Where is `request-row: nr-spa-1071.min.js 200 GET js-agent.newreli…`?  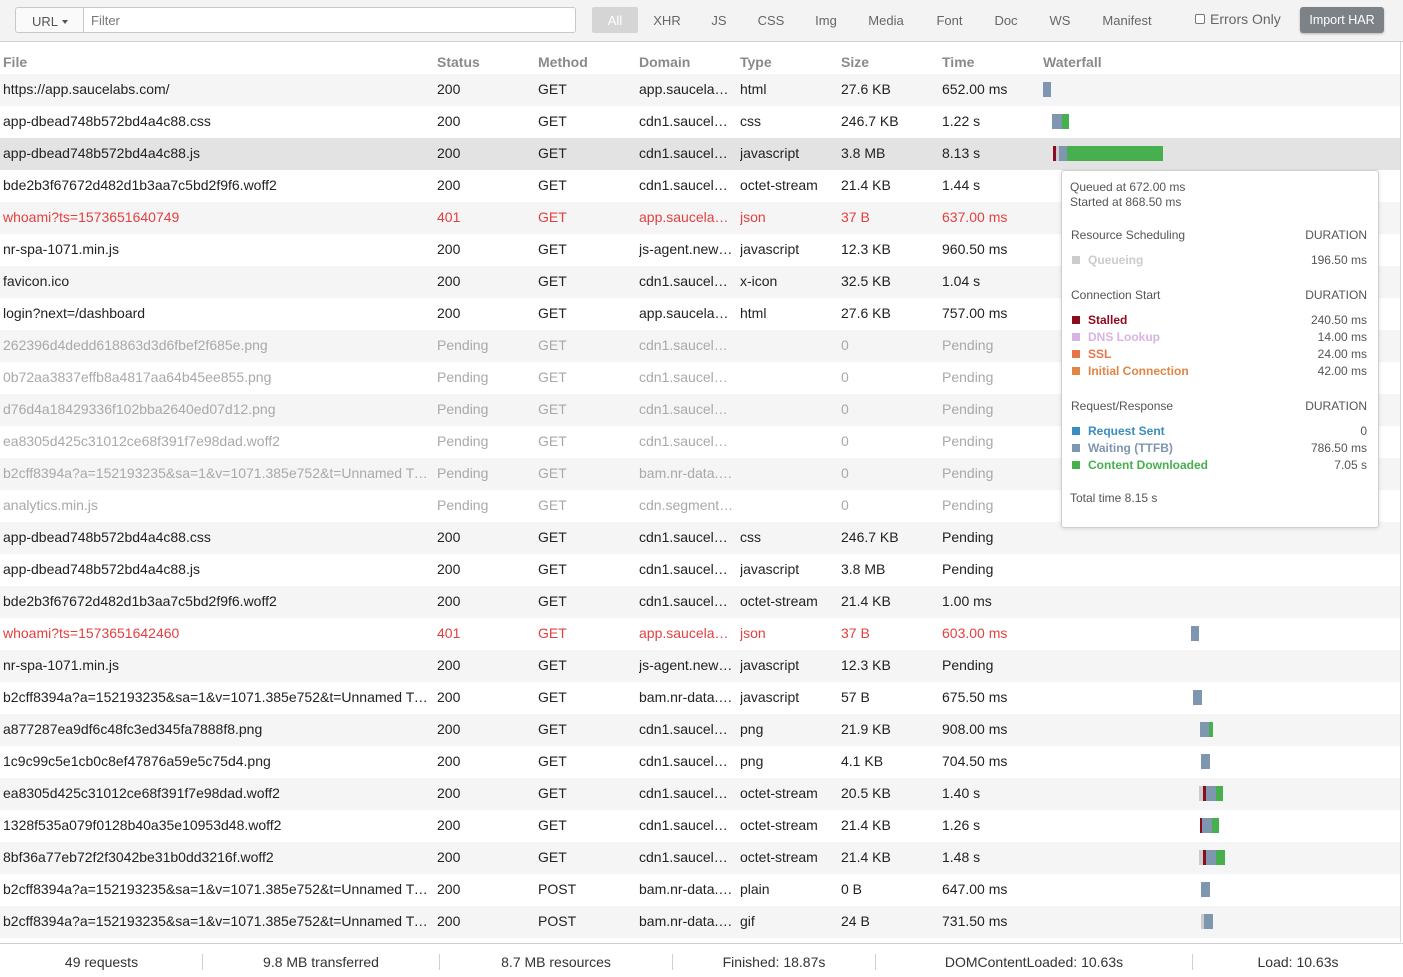
request-row: nr-spa-1071.min.js 200 GET js-agent.newreli… is located at coordinates (700, 666).